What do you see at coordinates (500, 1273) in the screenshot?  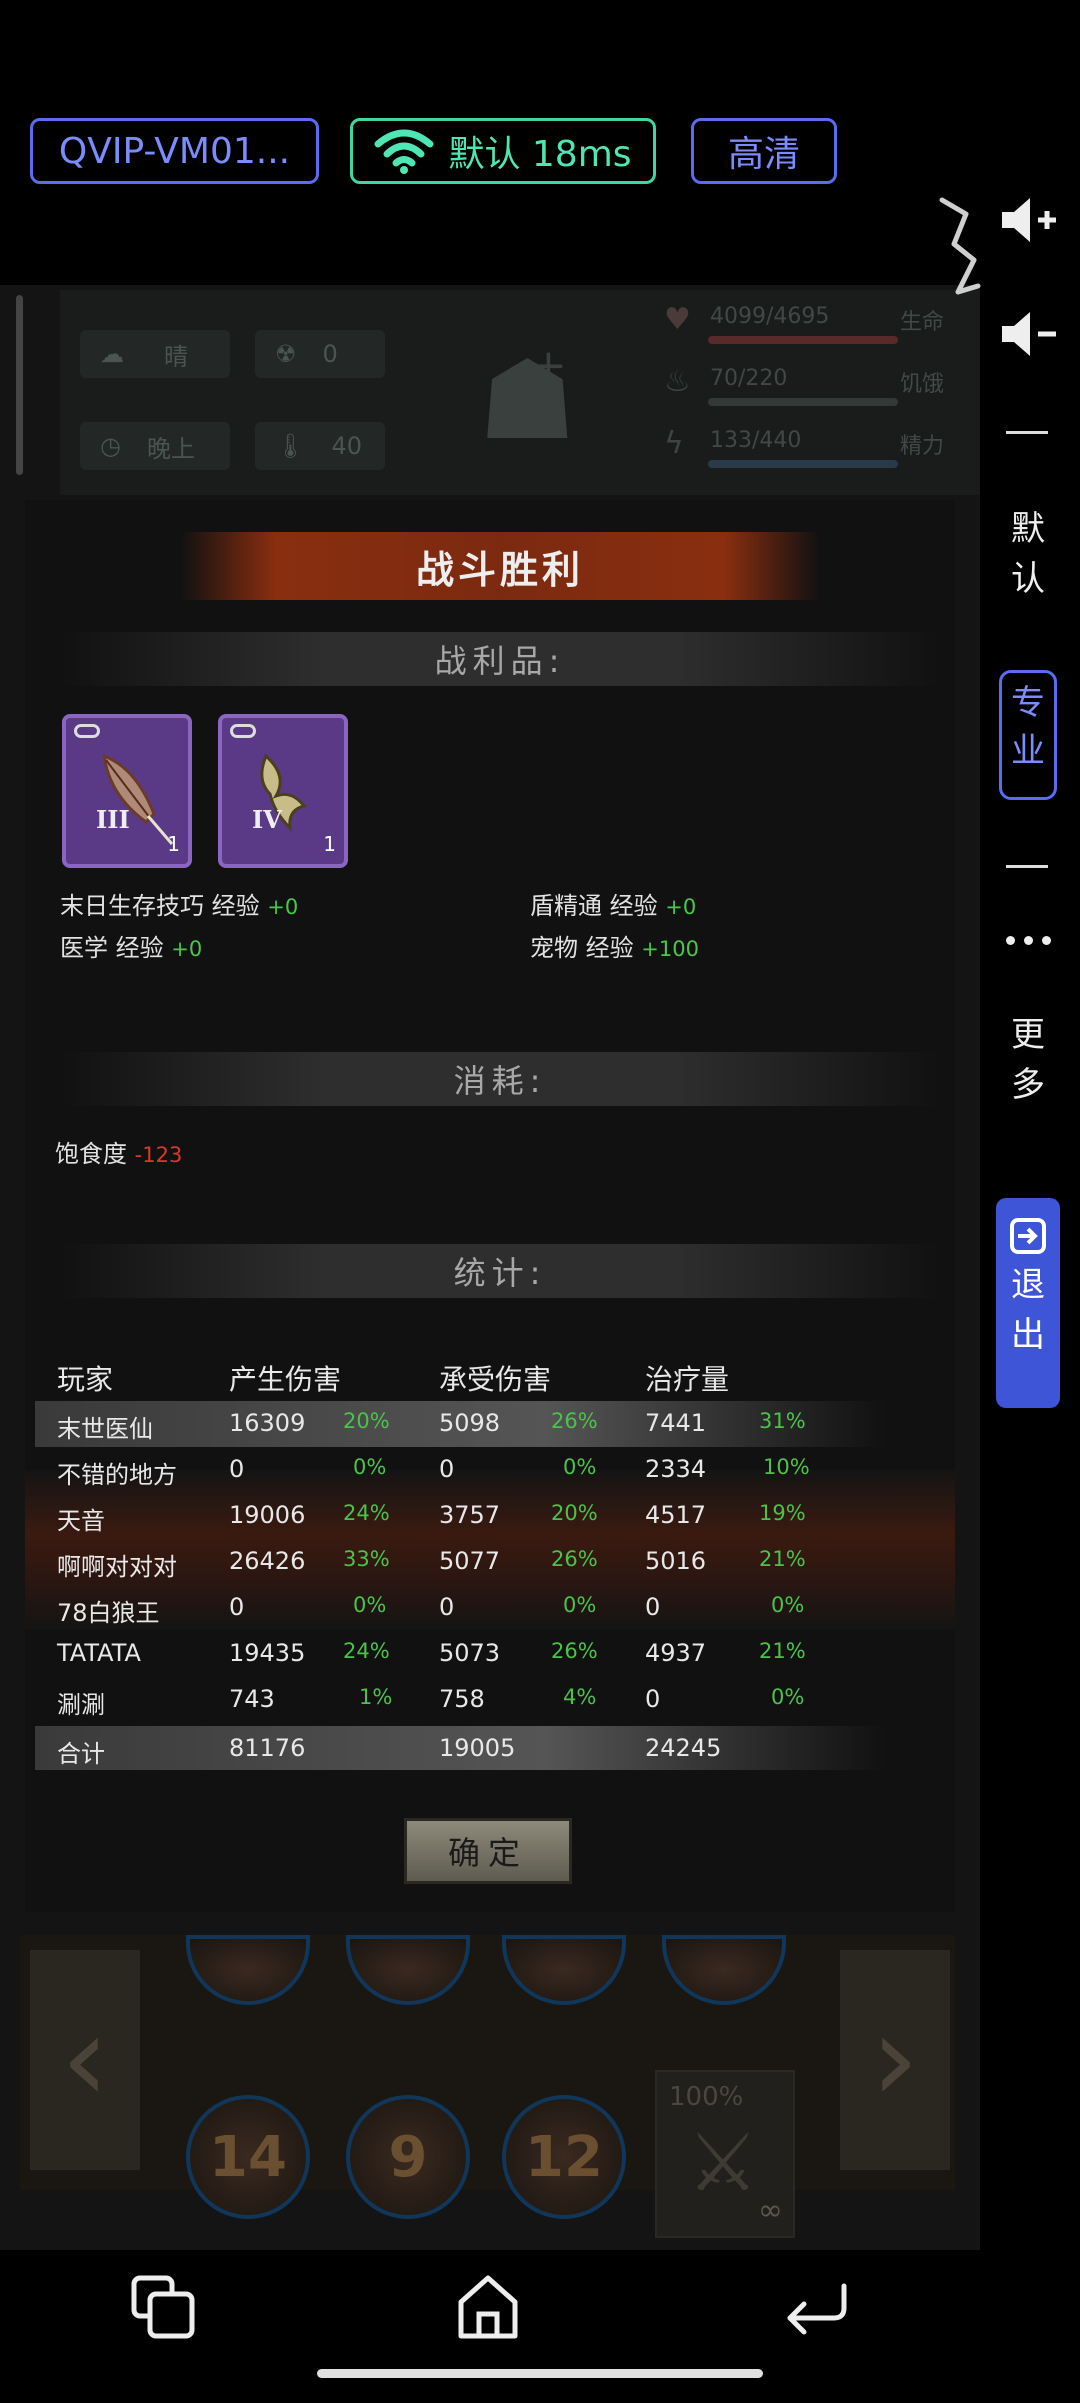 I see `stats-header-label: 统计:` at bounding box center [500, 1273].